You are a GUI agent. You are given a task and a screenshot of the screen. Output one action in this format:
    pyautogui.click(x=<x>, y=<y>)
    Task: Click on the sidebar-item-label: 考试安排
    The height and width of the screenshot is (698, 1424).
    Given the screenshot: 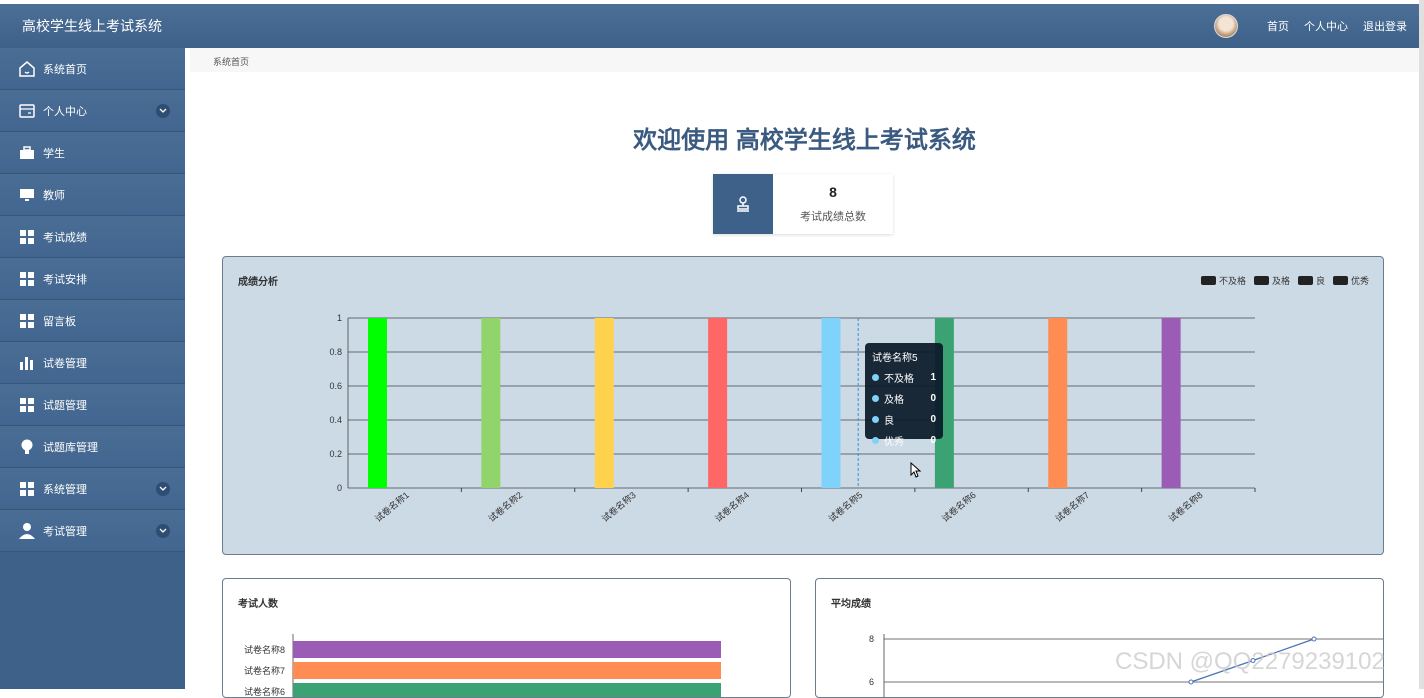 What is the action you would take?
    pyautogui.click(x=65, y=279)
    